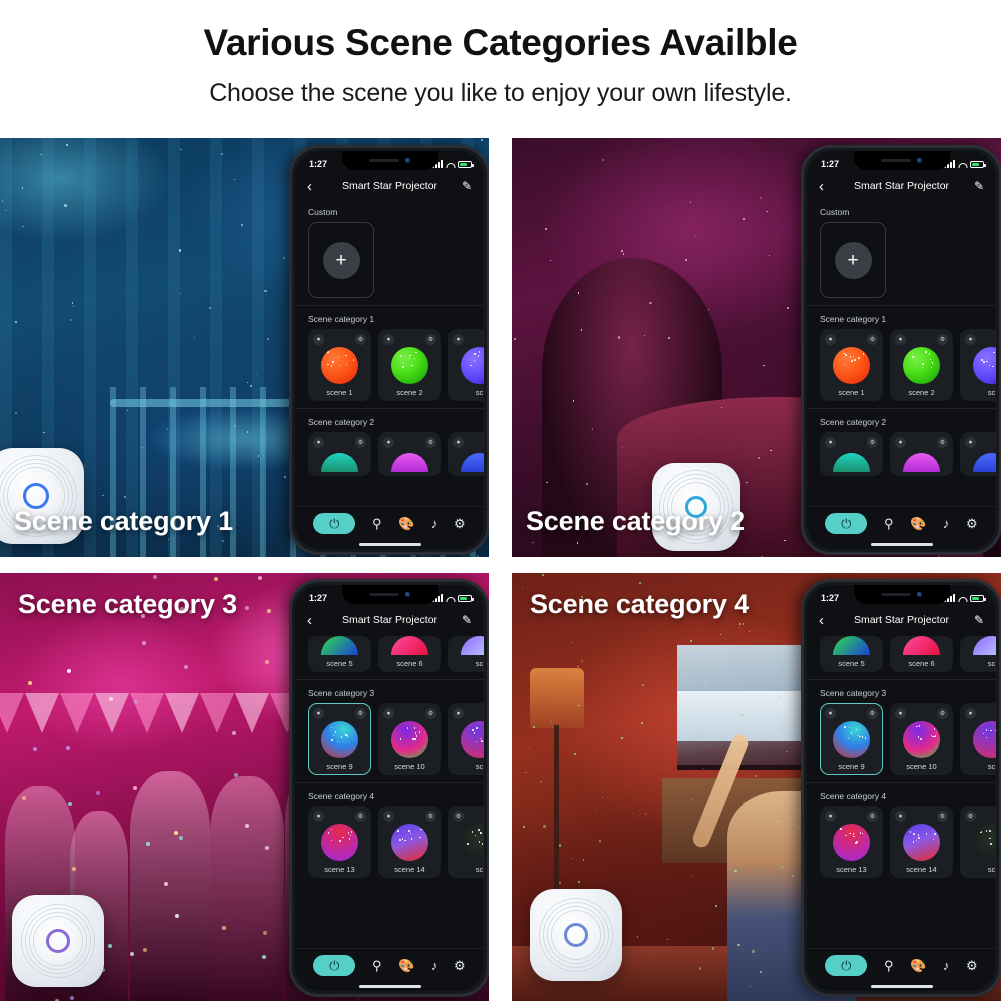 The width and height of the screenshot is (1001, 1001). I want to click on scene-card: ⏺ ⚙ scene 10, so click(921, 739).